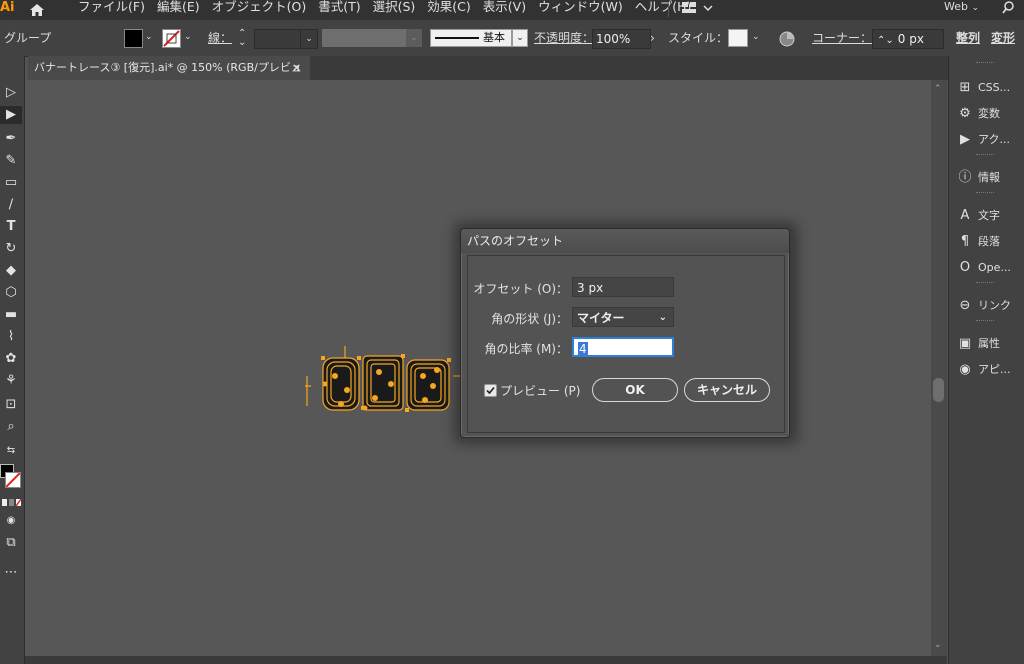 The width and height of the screenshot is (1024, 664). Describe the element at coordinates (621, 39) in the screenshot. I see `opacity-input: 100%` at that location.